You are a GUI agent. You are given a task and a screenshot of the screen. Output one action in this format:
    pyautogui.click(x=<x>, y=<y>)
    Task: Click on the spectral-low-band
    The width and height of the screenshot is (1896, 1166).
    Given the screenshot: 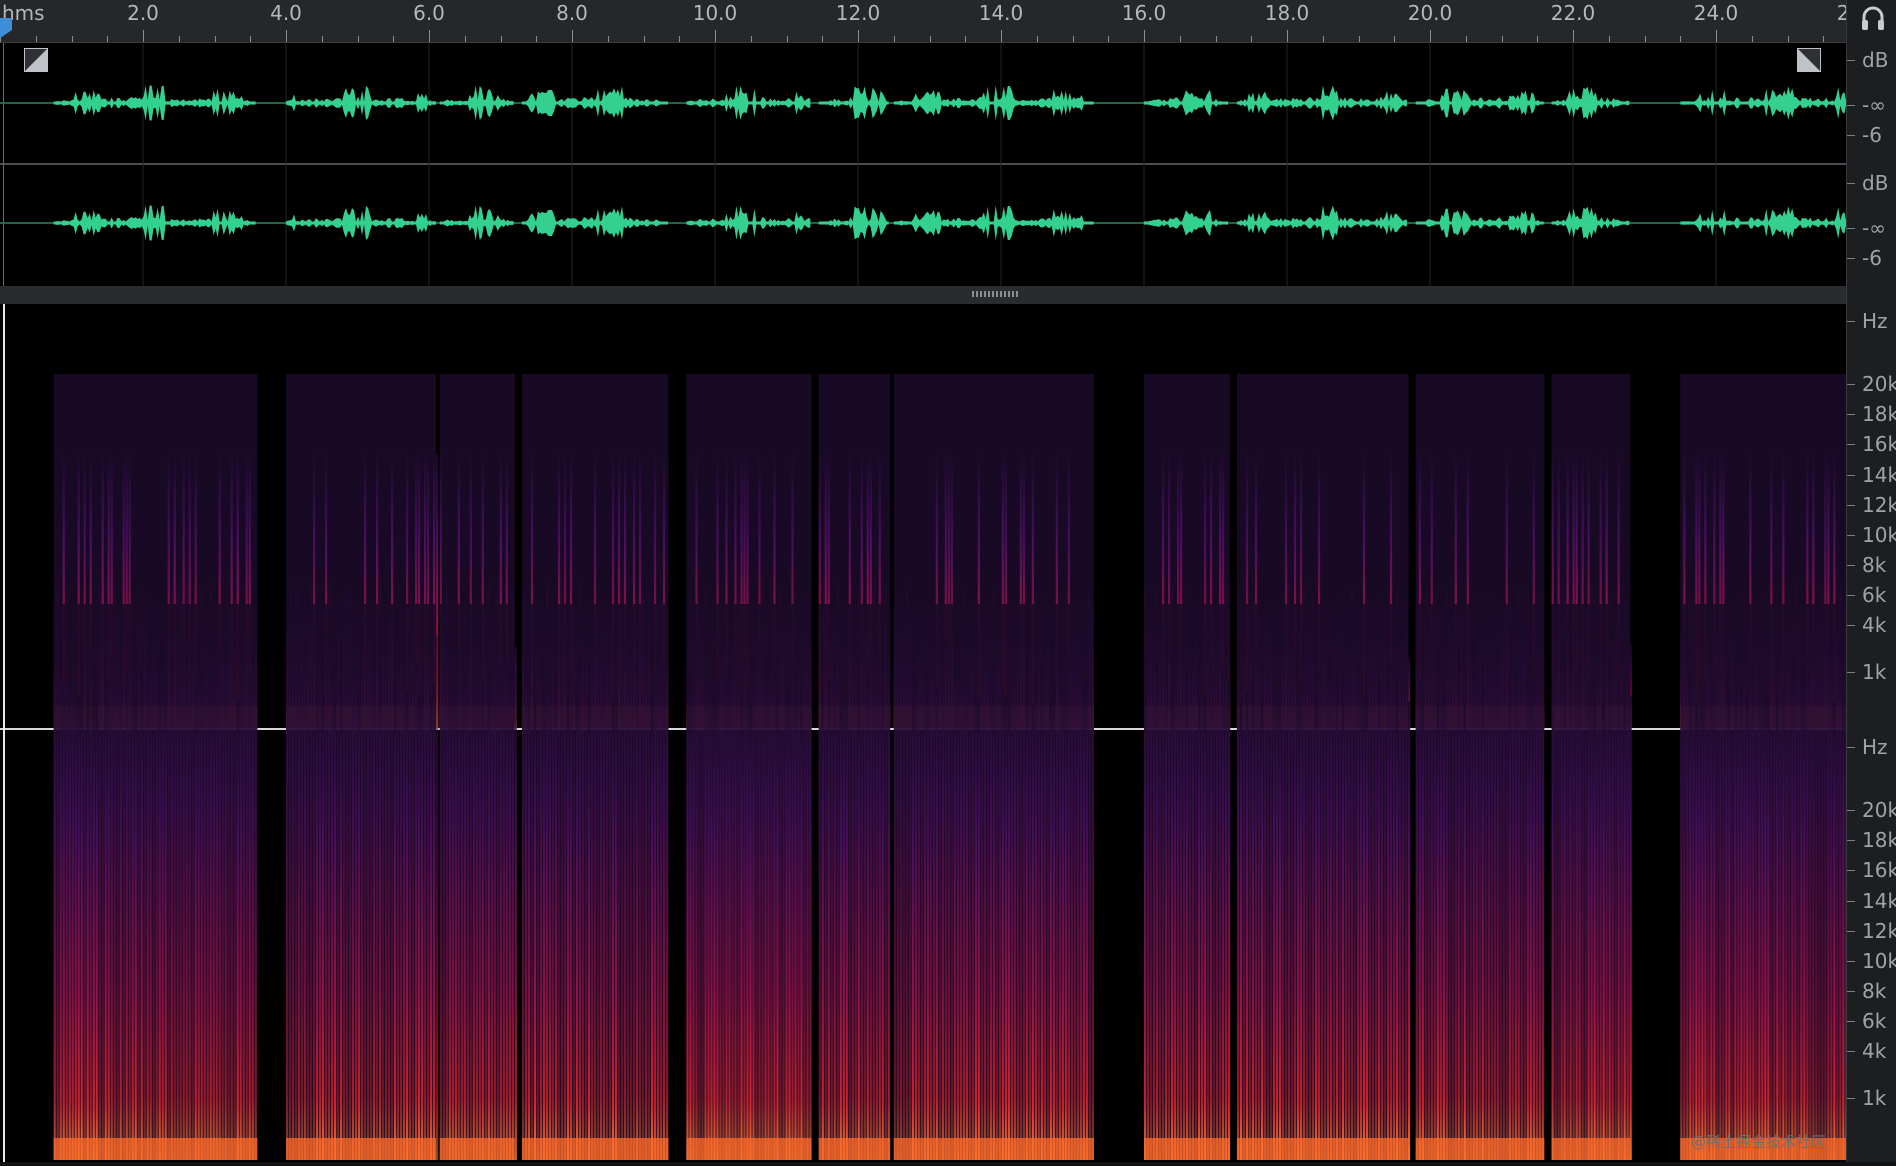 What is the action you would take?
    pyautogui.click(x=993, y=1149)
    